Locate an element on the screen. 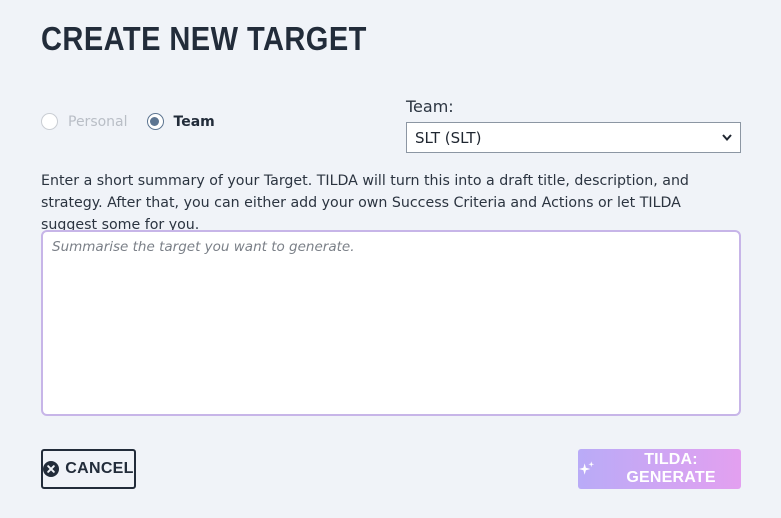 The height and width of the screenshot is (518, 781). radio-team-circle is located at coordinates (155, 121).